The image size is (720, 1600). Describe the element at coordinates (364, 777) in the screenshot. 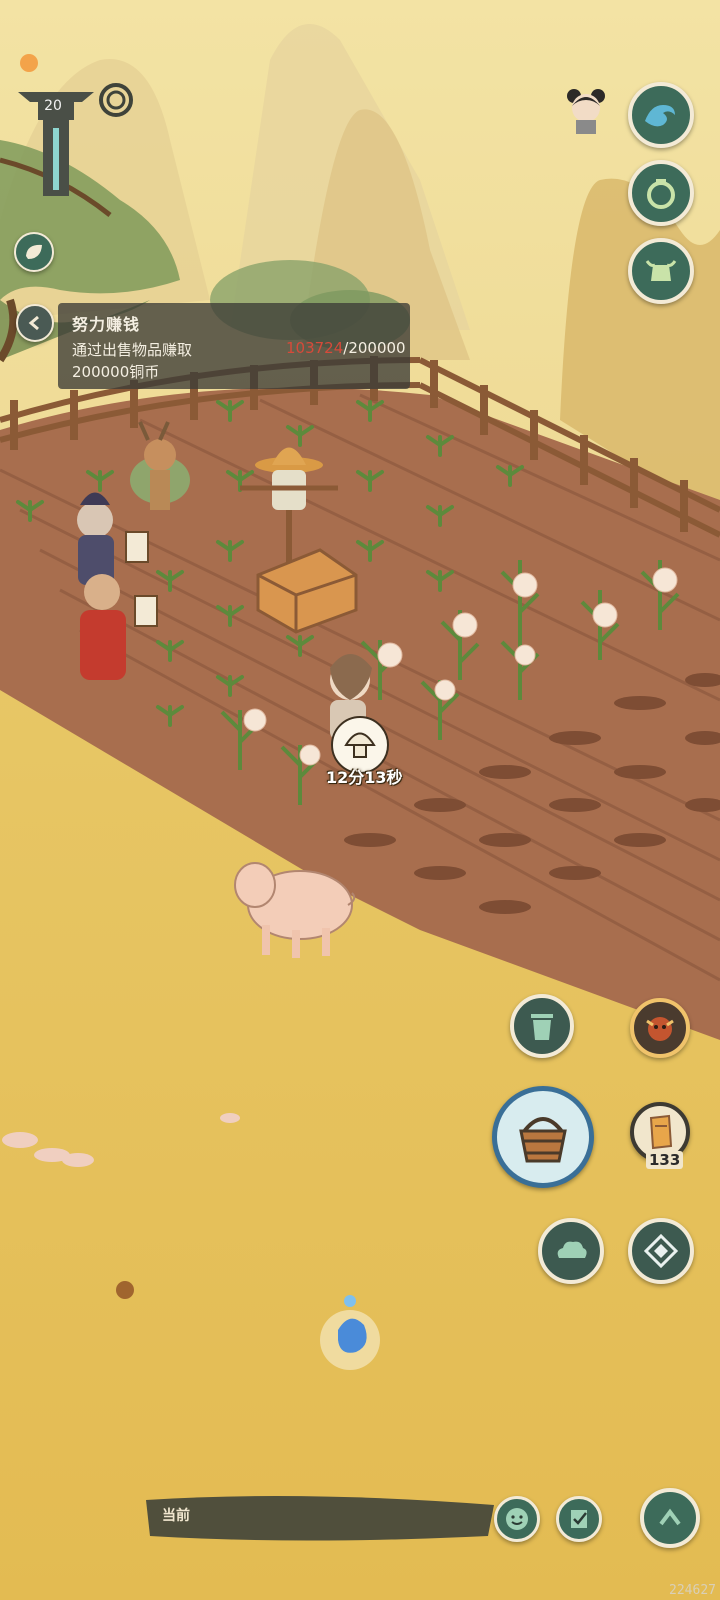

I see `crop-timer: 12分13秒` at that location.